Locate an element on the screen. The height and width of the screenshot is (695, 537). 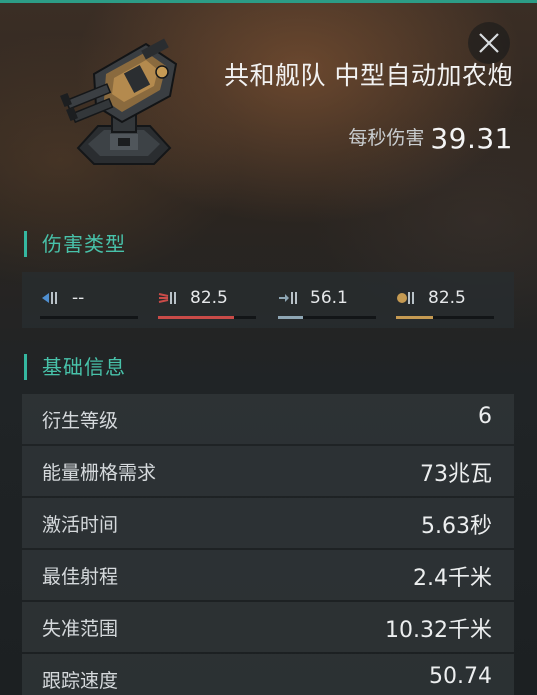
damage-thermal-value: 82.5 is located at coordinates (209, 298).